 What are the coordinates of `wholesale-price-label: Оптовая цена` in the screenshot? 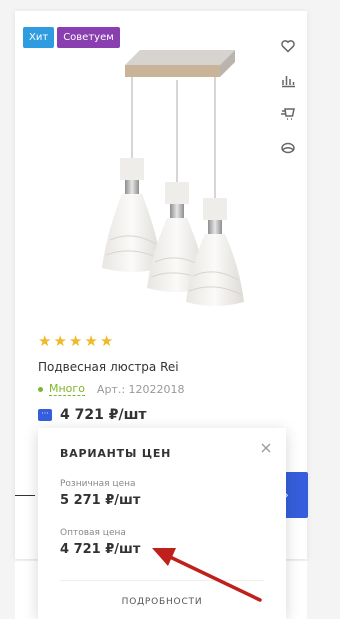 It's located at (93, 533).